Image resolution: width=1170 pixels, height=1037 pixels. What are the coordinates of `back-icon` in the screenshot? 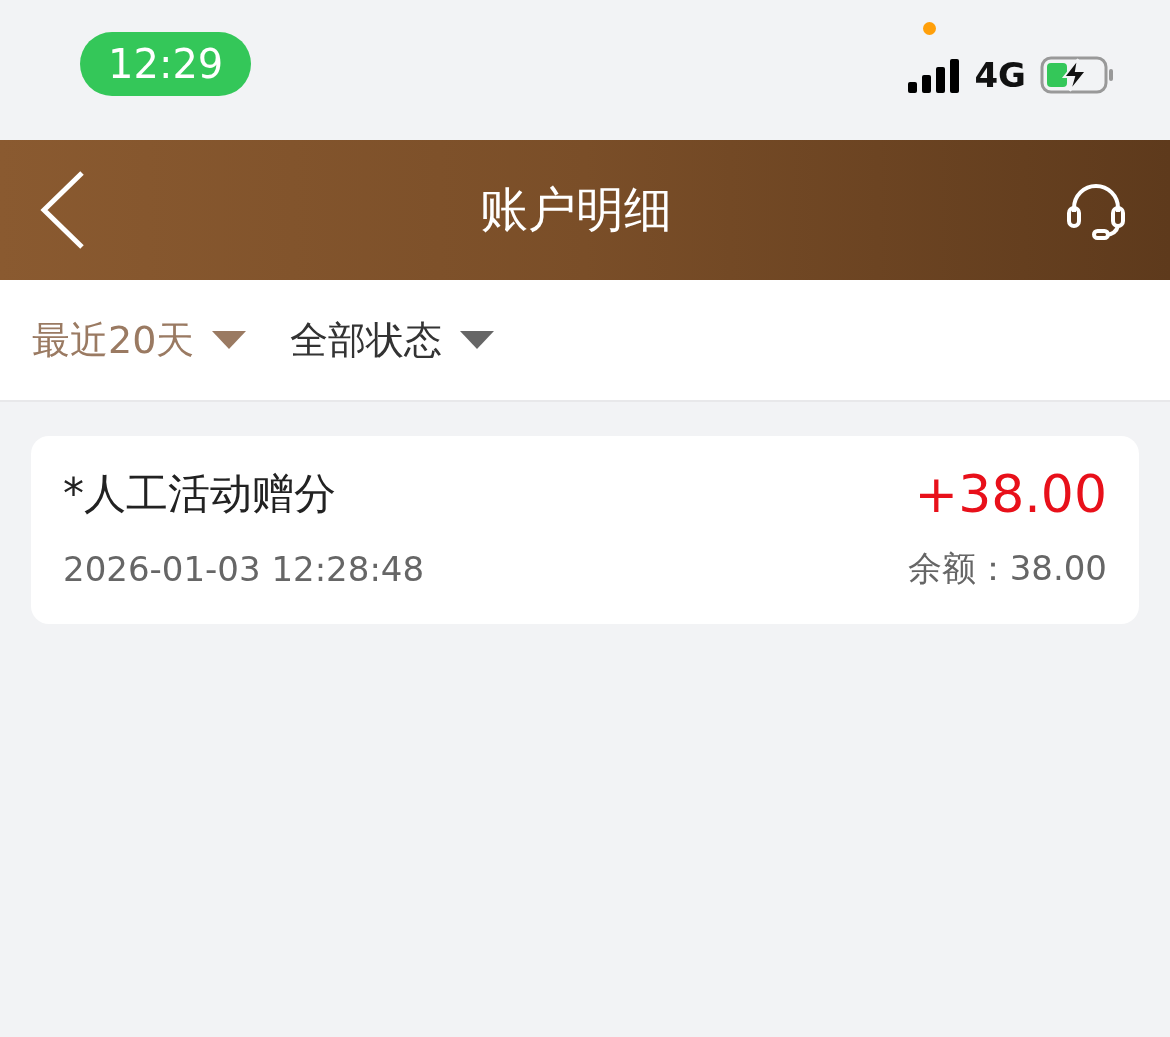 It's located at (63, 210).